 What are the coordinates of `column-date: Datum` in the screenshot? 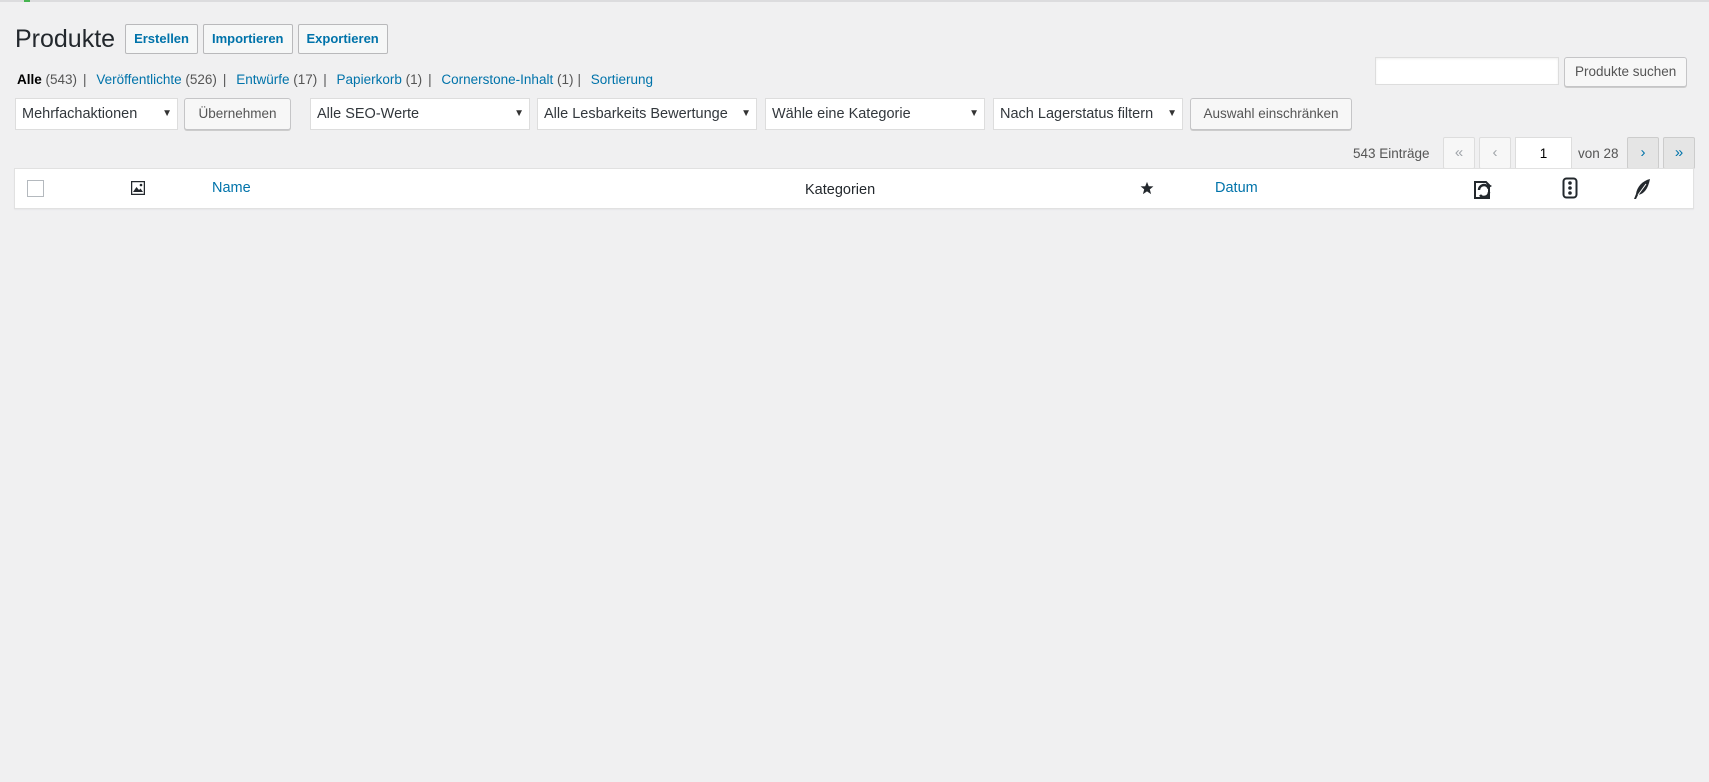 It's located at (1236, 188).